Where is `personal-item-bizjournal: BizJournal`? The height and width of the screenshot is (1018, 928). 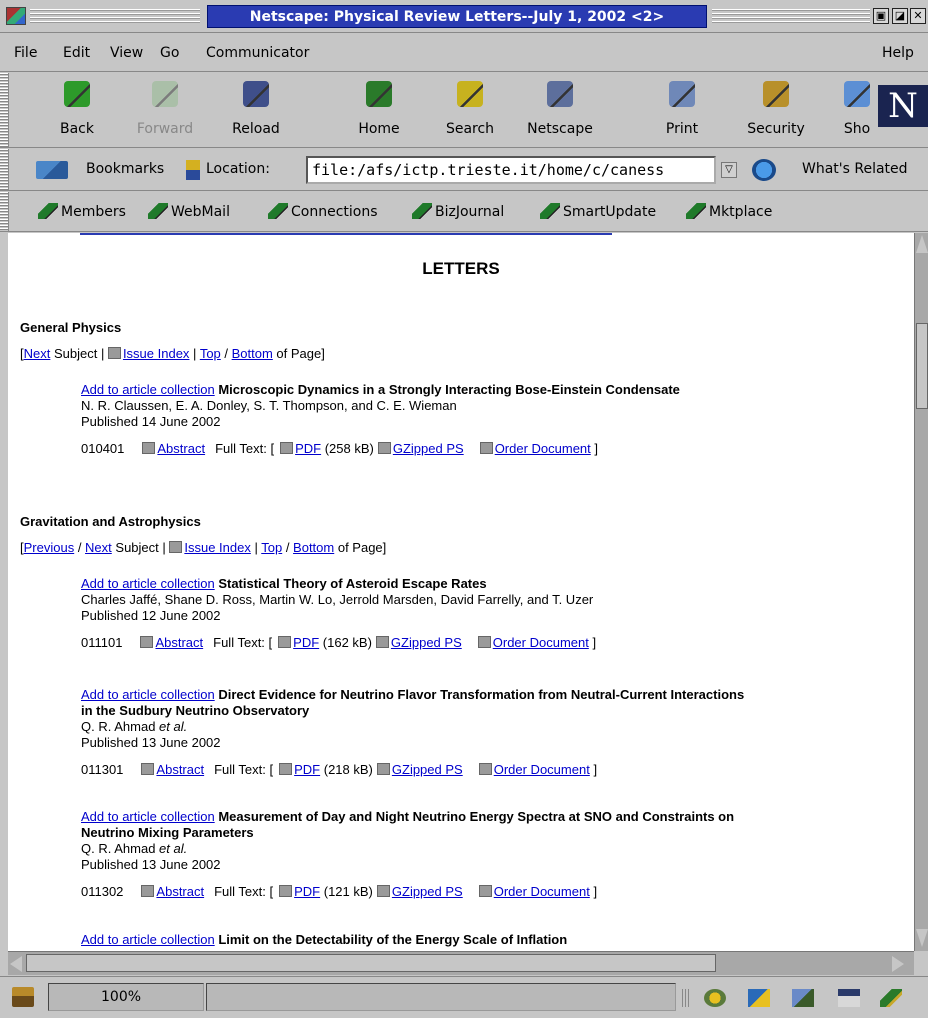 personal-item-bizjournal: BizJournal is located at coordinates (458, 211).